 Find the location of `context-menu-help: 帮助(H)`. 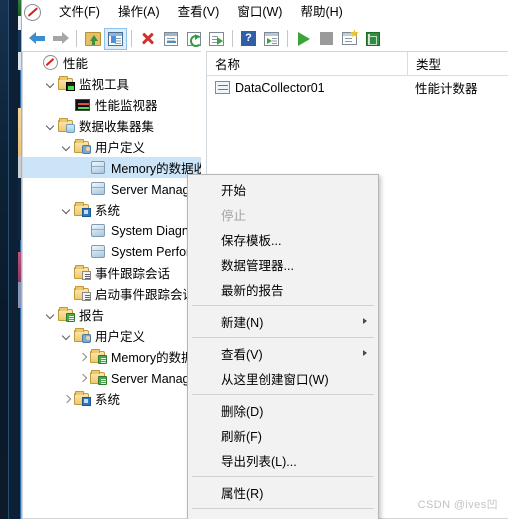

context-menu-help: 帮助(H) is located at coordinates (283, 515).